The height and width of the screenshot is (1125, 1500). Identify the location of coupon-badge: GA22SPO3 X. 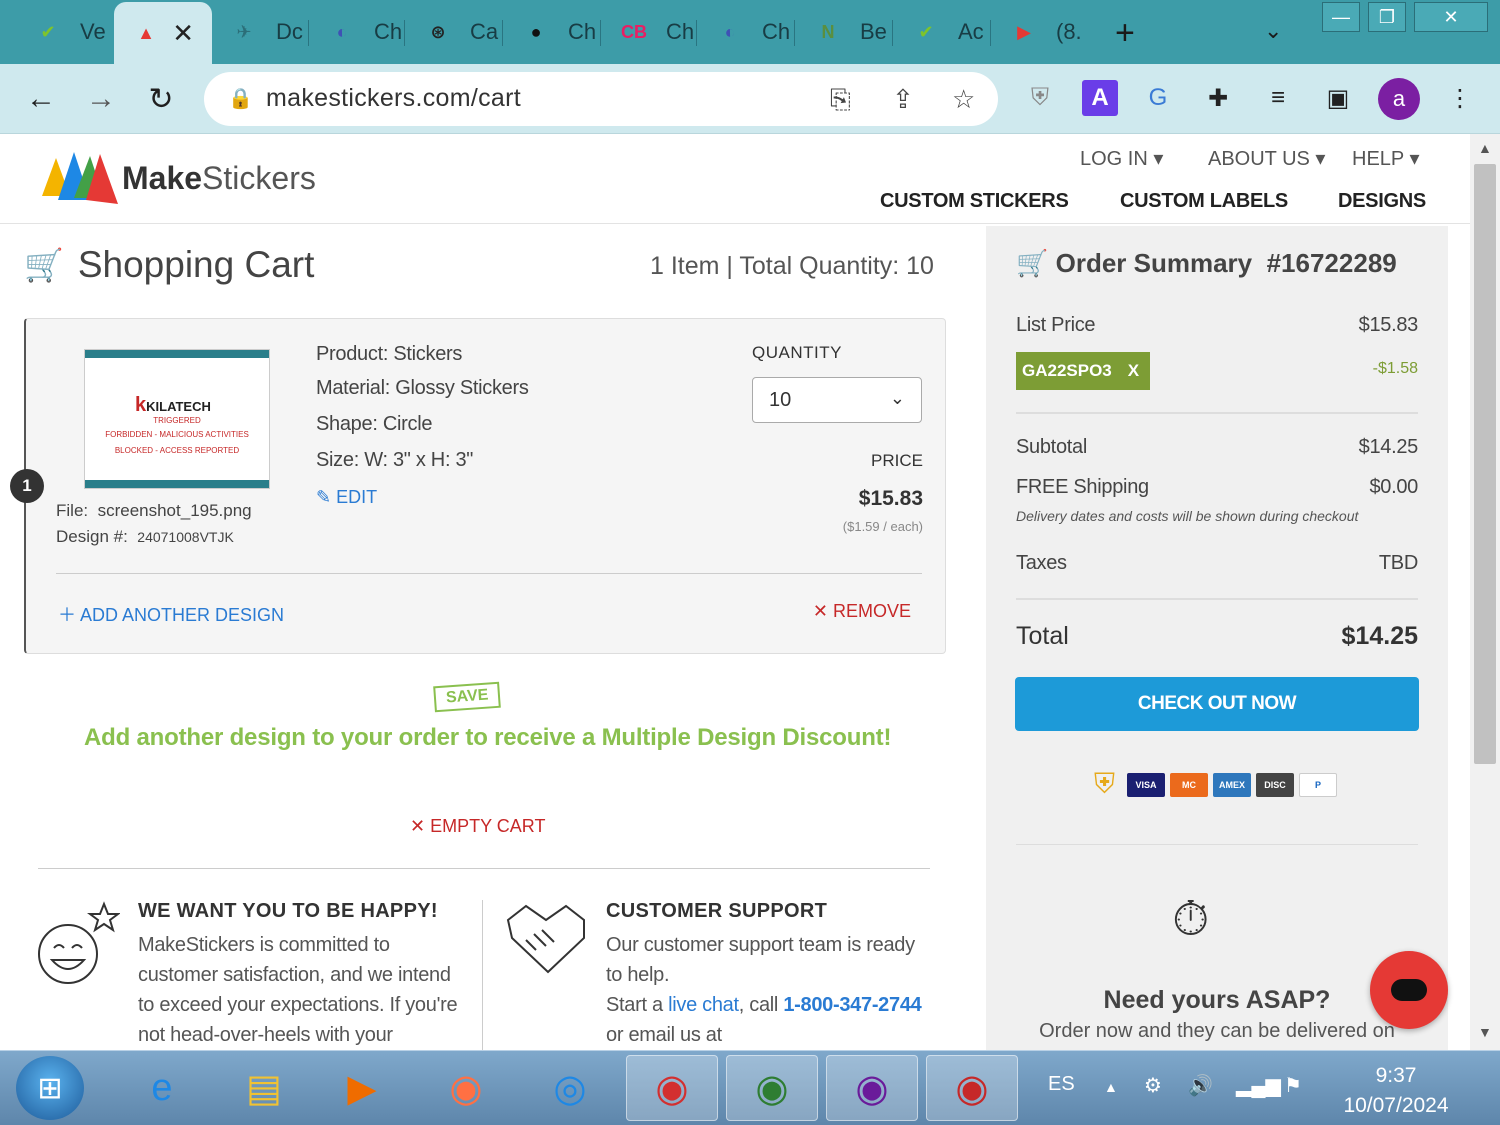
(1083, 371).